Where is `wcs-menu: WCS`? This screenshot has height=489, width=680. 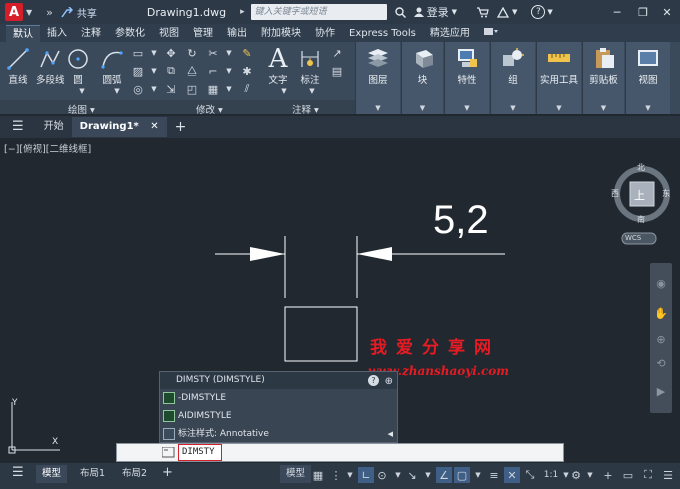 wcs-menu: WCS is located at coordinates (633, 238).